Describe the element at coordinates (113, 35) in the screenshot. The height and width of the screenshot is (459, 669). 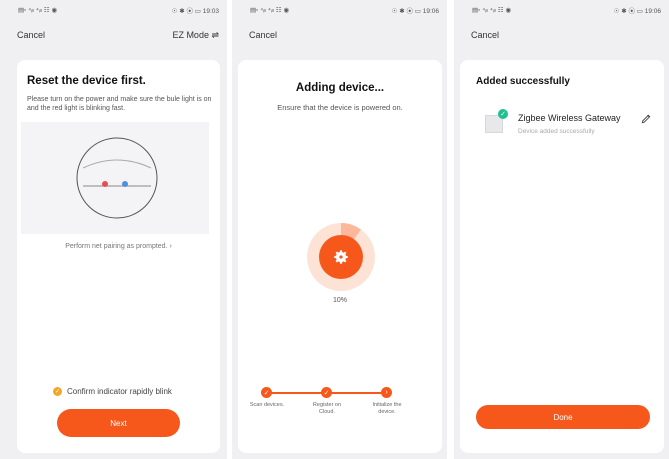
I see `top-bar: Cancel EZ Mode ⇌` at that location.